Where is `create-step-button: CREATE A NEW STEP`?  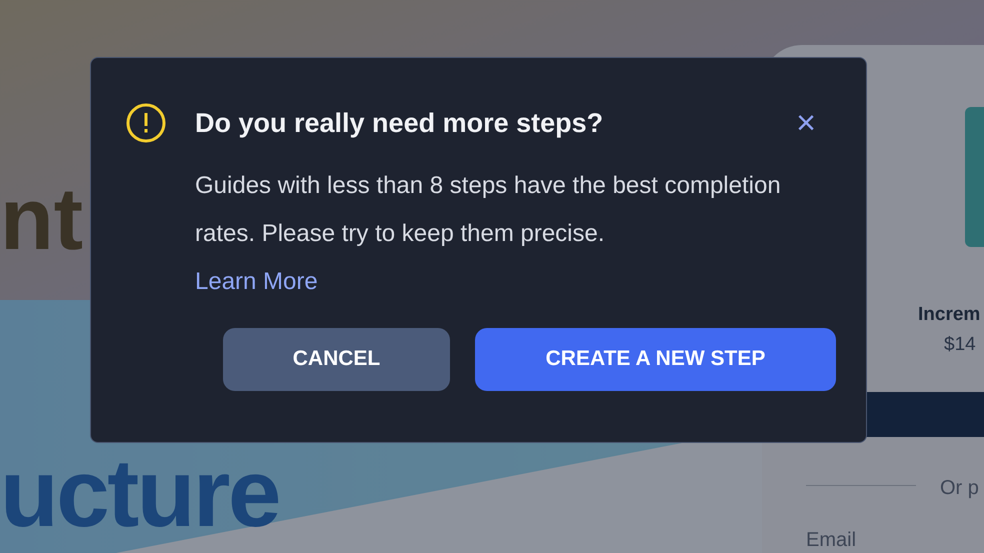
create-step-button: CREATE A NEW STEP is located at coordinates (655, 359).